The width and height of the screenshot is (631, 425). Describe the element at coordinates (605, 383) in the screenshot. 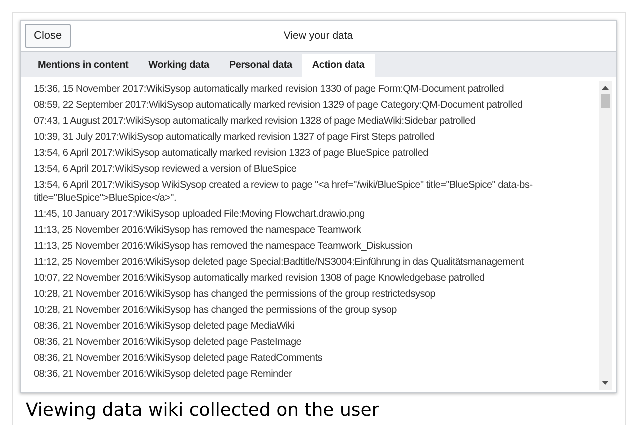

I see `scroll-down-icon` at that location.